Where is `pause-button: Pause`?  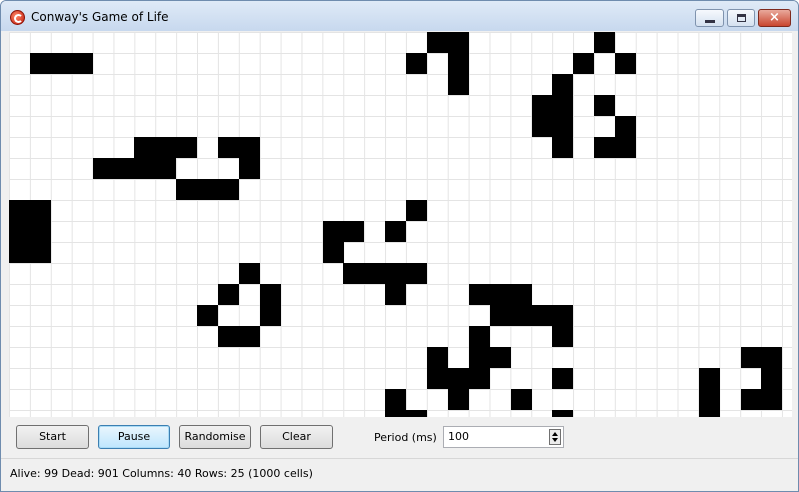
pause-button: Pause is located at coordinates (134, 437).